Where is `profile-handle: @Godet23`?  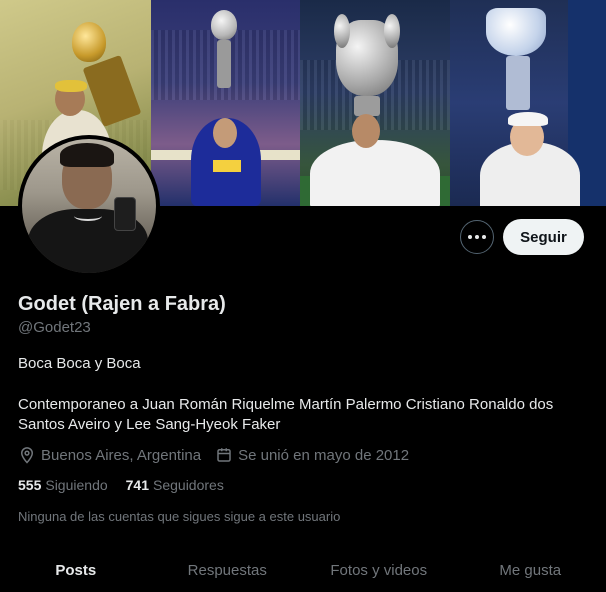 profile-handle: @Godet23 is located at coordinates (54, 327).